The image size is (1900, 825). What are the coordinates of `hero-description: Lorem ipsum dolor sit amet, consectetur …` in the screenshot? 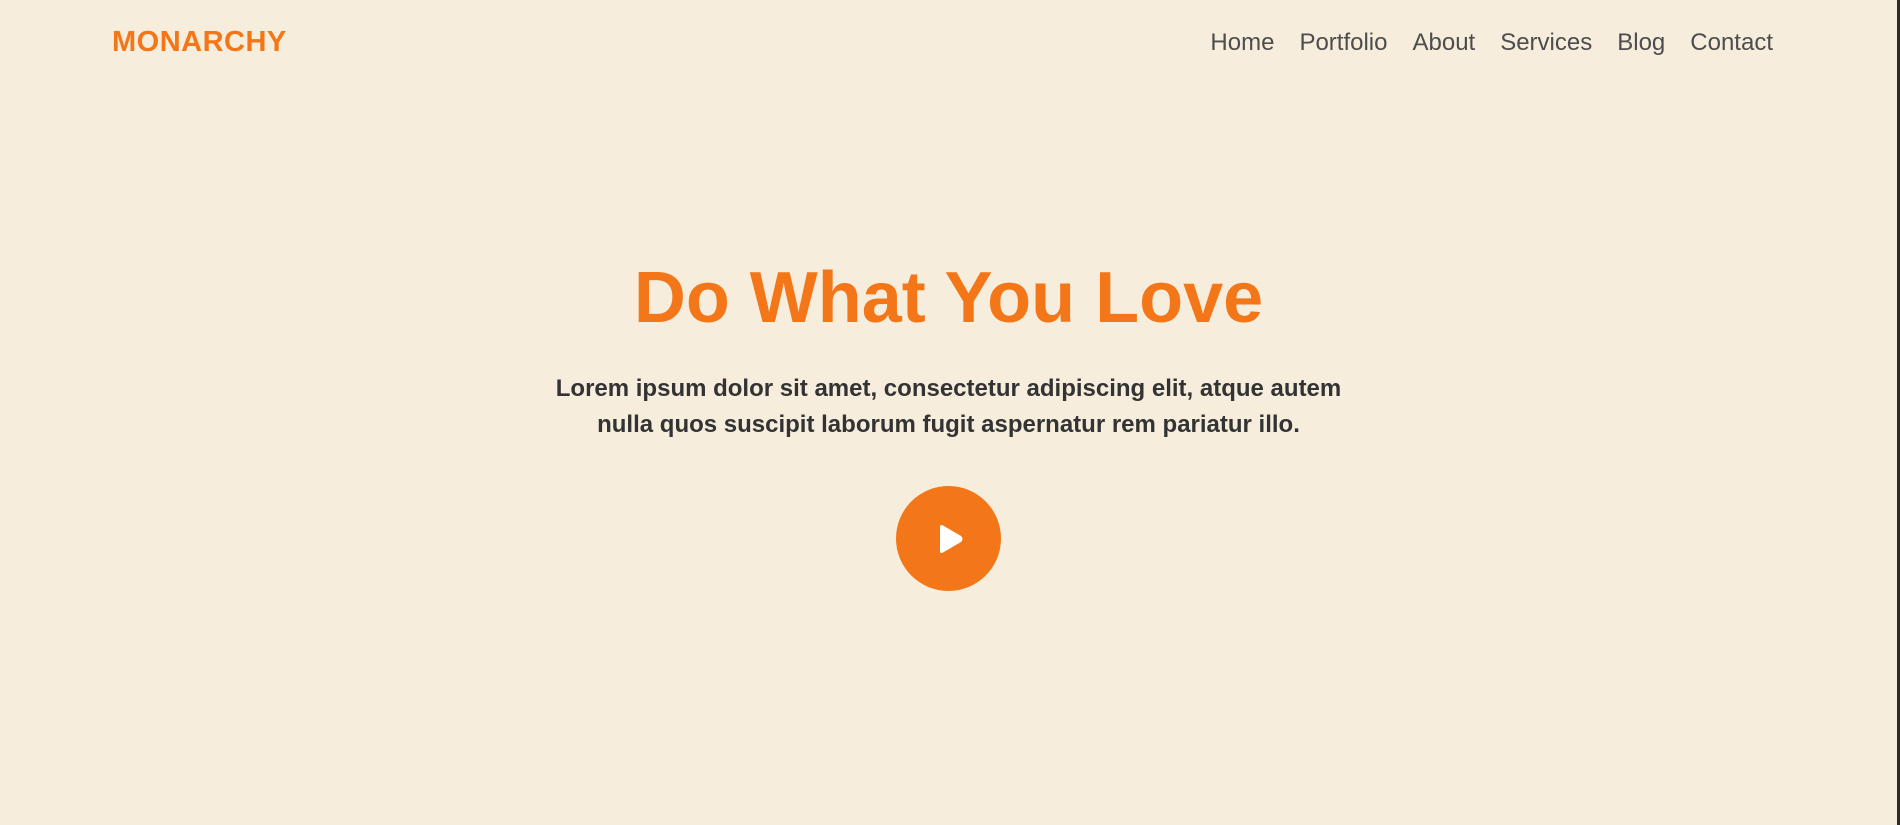 It's located at (948, 406).